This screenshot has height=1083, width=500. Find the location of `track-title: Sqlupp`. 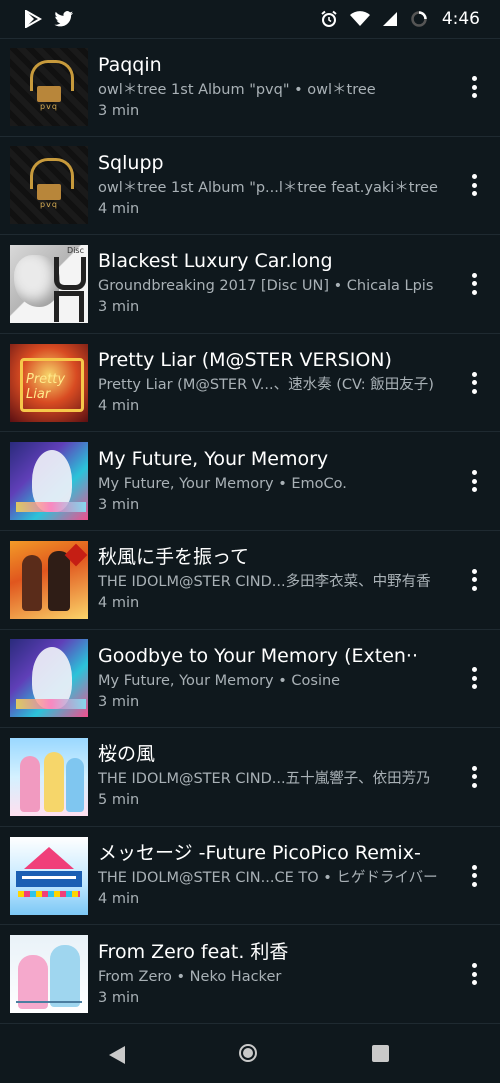

track-title: Sqlupp is located at coordinates (131, 162).